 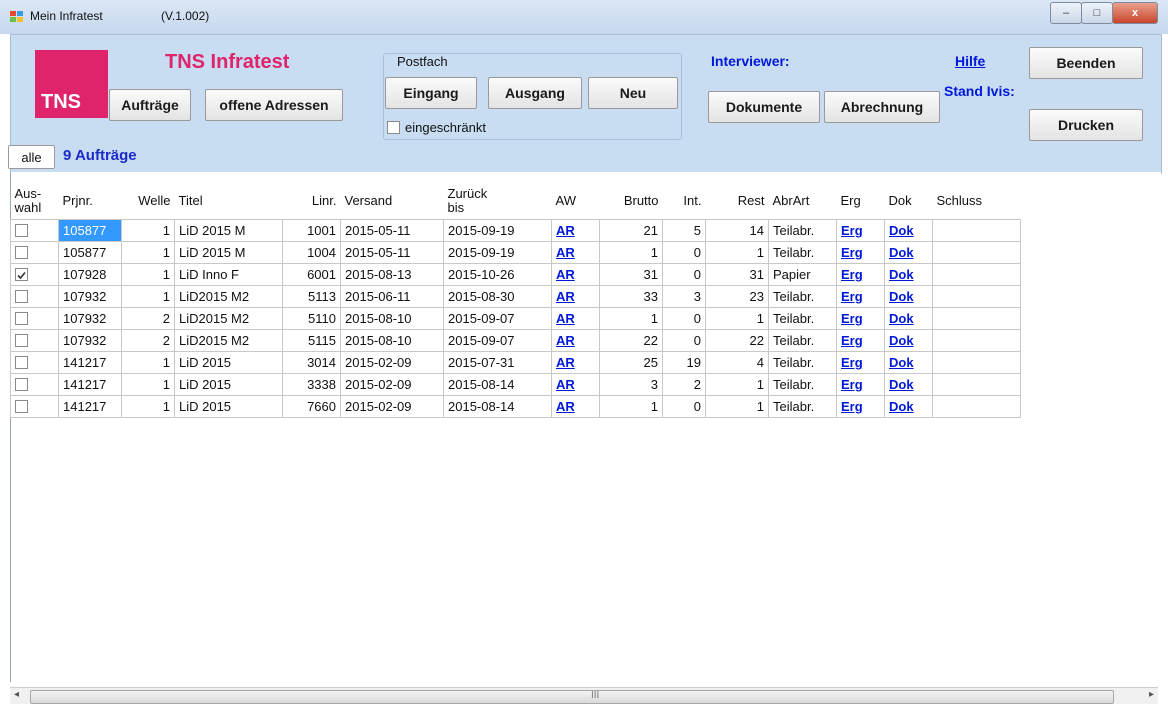 I want to click on column-header: Erg, so click(x=861, y=201).